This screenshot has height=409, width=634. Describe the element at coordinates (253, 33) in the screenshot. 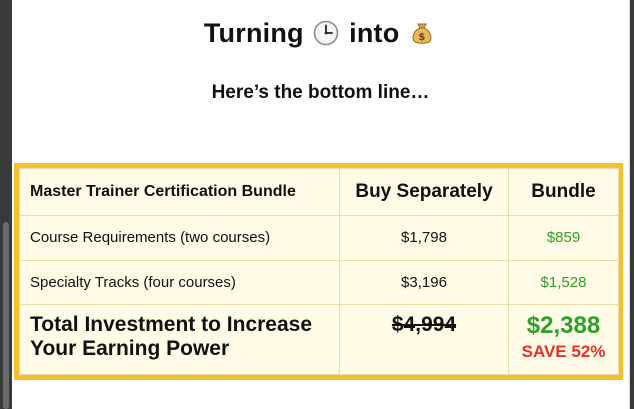

I see `title-text-turning: Turning` at that location.